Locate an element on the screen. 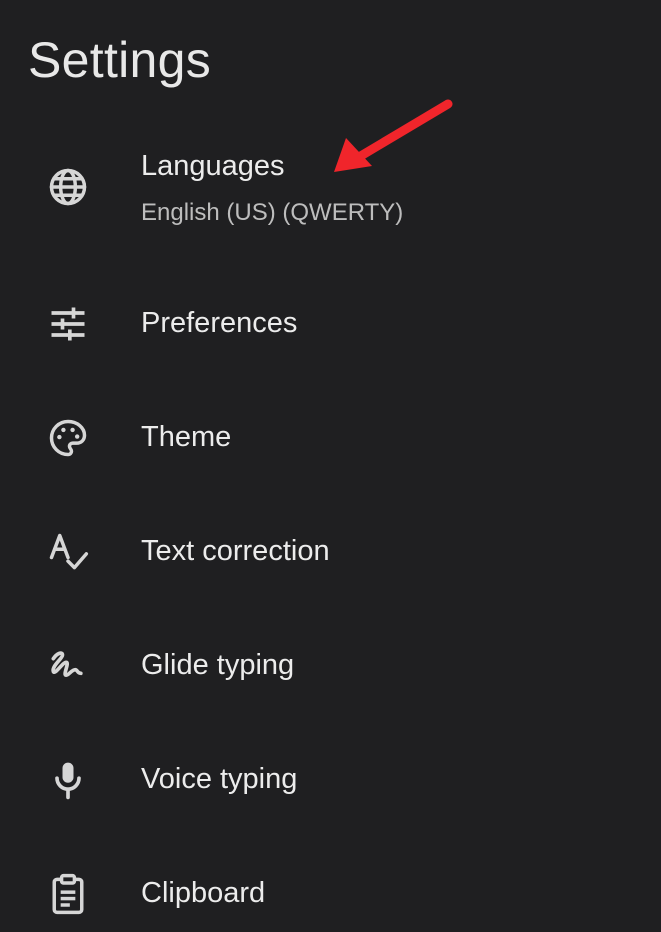 This screenshot has width=661, height=932. palette-icon is located at coordinates (68, 438).